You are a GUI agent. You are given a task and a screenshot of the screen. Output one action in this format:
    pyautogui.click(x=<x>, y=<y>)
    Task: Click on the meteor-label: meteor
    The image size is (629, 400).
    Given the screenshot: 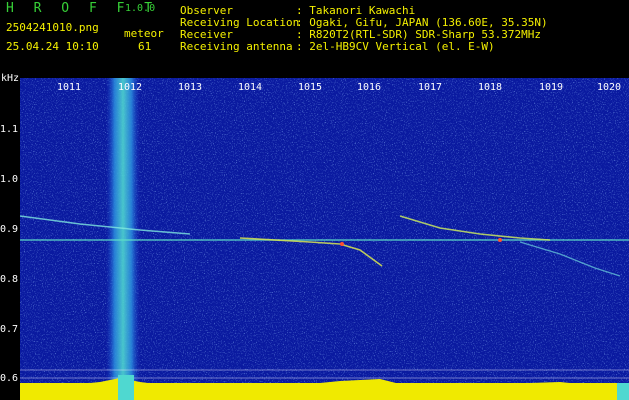 What is the action you would take?
    pyautogui.click(x=144, y=33)
    